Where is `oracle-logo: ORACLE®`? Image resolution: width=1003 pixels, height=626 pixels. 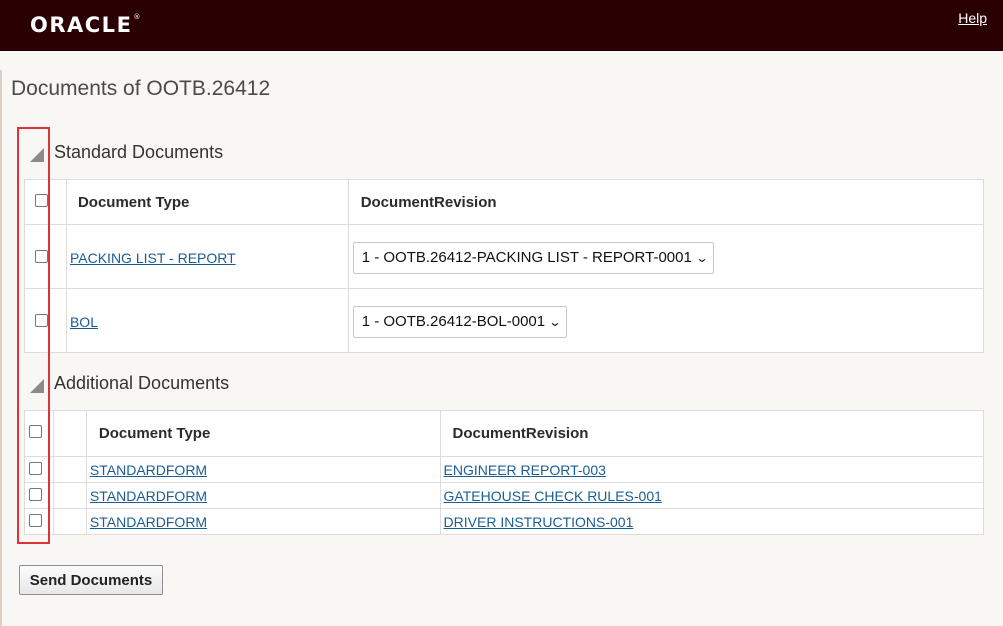 oracle-logo: ORACLE® is located at coordinates (85, 25).